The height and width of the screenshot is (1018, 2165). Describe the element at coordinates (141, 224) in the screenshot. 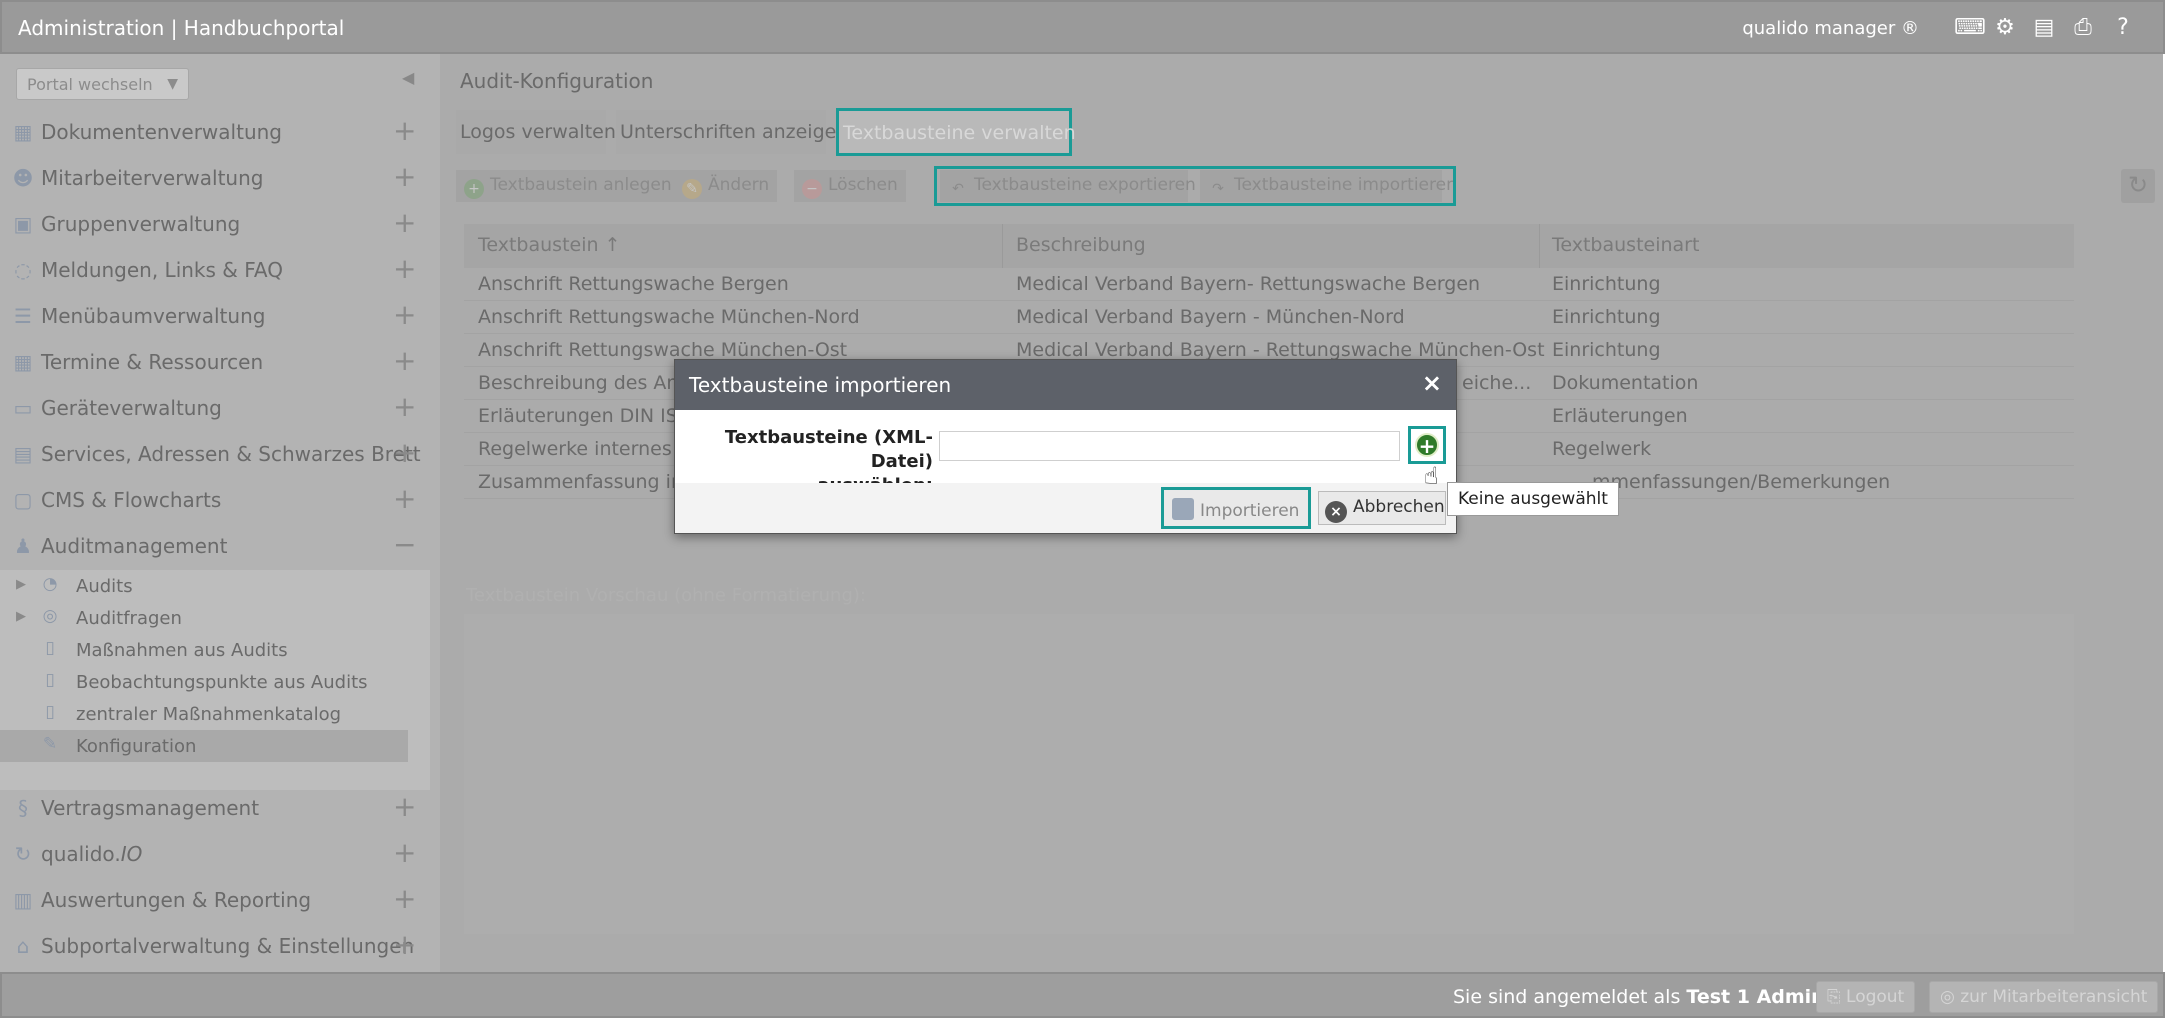

I see `sidebar-item-label: Gruppenverwaltung` at that location.